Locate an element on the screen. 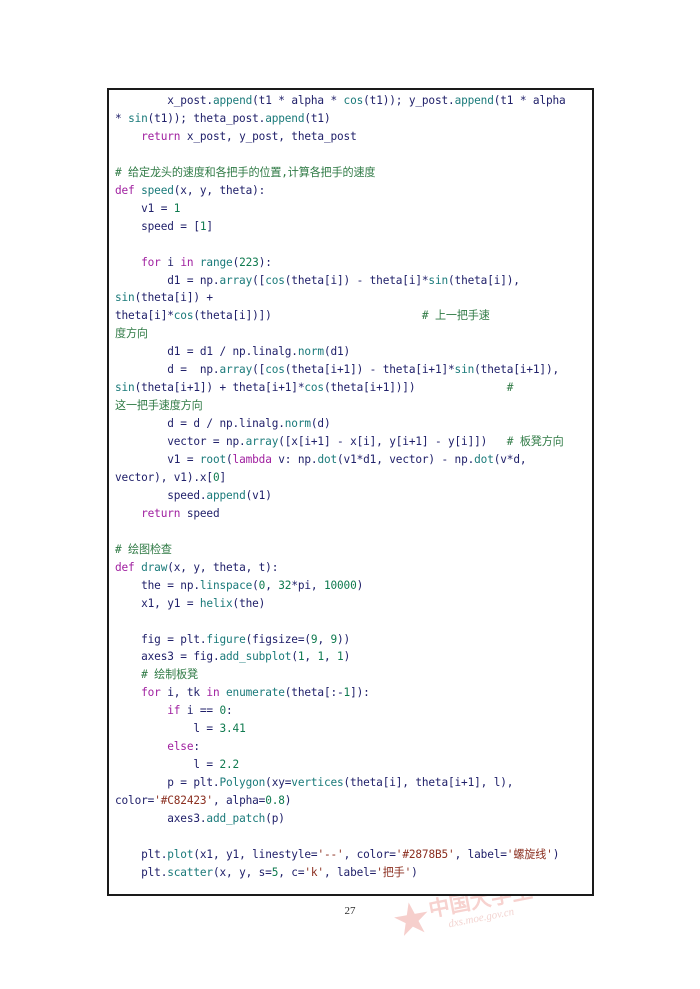  code-token-kw: return is located at coordinates (161, 136).